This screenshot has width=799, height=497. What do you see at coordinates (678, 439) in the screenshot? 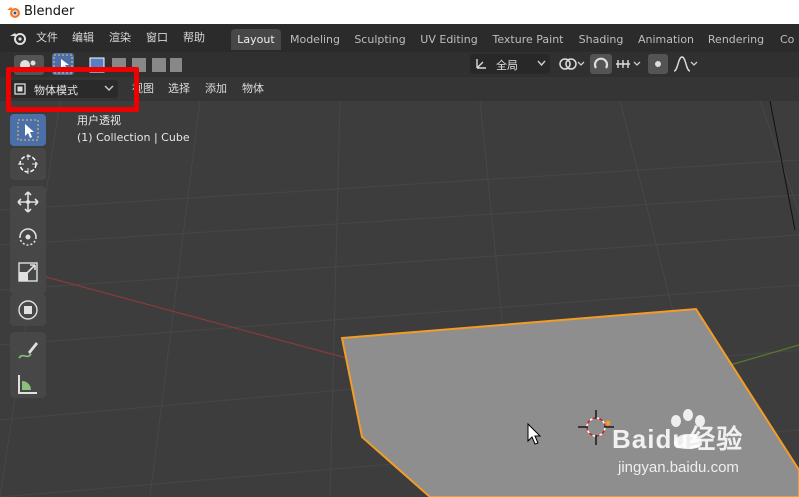
I see `watermark-brand: Baidu经验` at bounding box center [678, 439].